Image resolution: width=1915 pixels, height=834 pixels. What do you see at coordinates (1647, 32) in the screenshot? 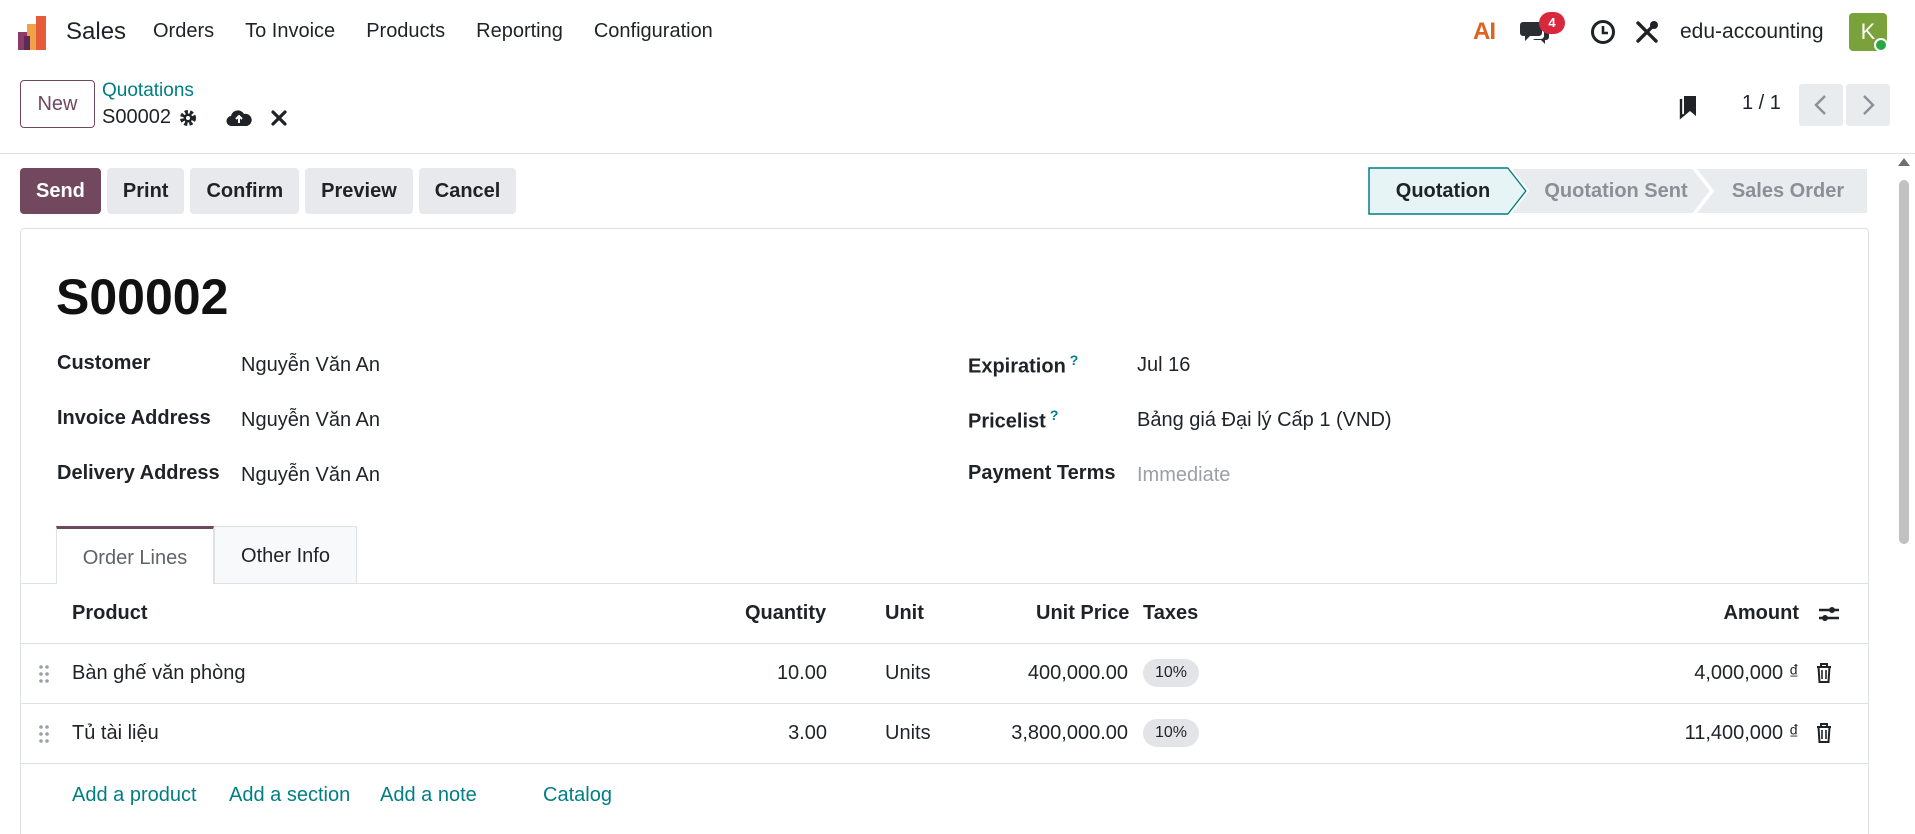
I see `debug-tools-icon` at bounding box center [1647, 32].